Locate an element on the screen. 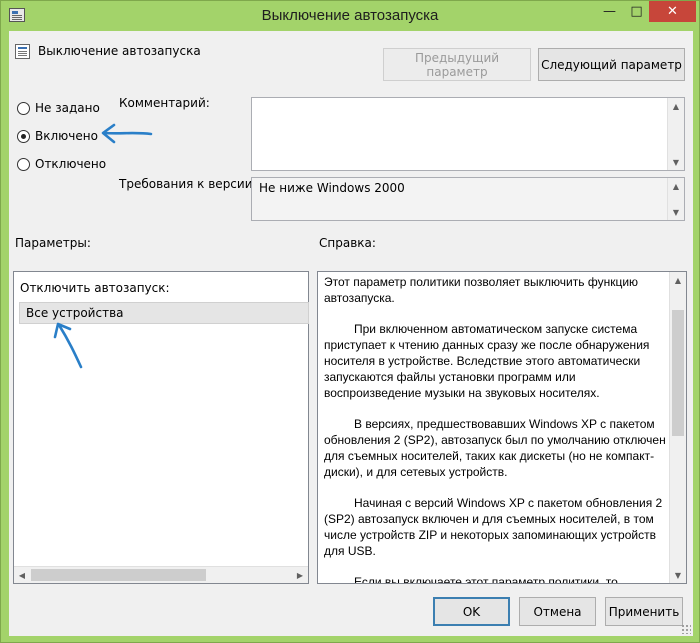  params-hscrollbar: ◀ ▶ is located at coordinates (161, 574).